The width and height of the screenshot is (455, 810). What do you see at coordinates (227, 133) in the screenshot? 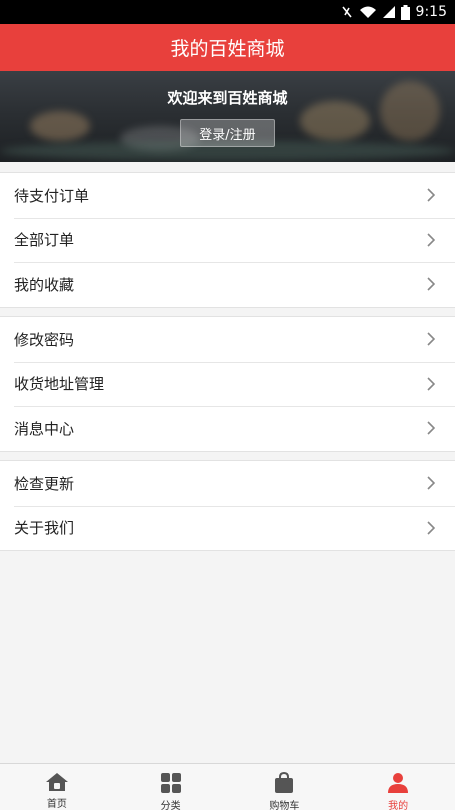
I see `login-register-button: 登录/注册` at bounding box center [227, 133].